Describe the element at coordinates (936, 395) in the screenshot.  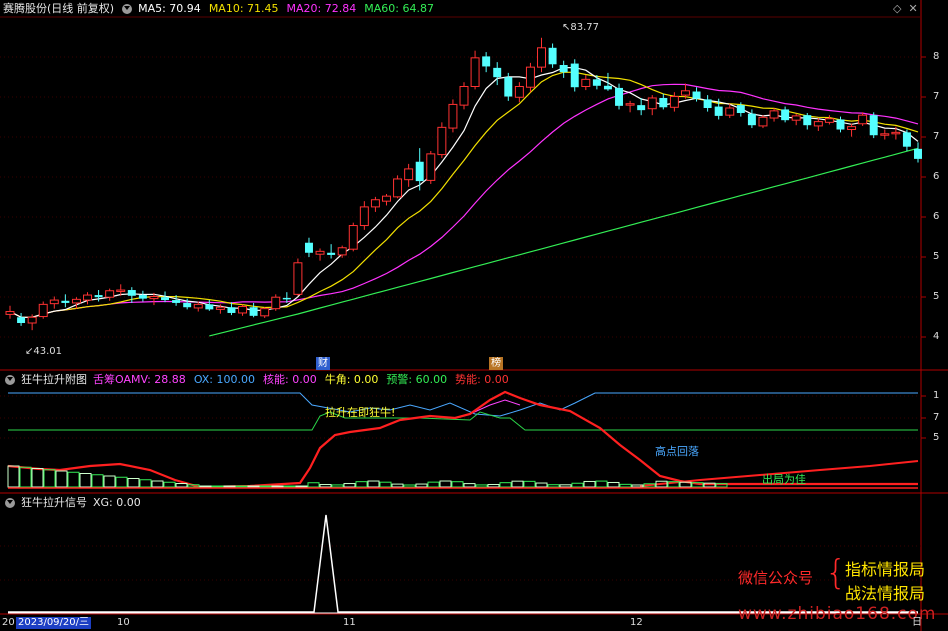
I see `indicator-tick-0: 1` at that location.